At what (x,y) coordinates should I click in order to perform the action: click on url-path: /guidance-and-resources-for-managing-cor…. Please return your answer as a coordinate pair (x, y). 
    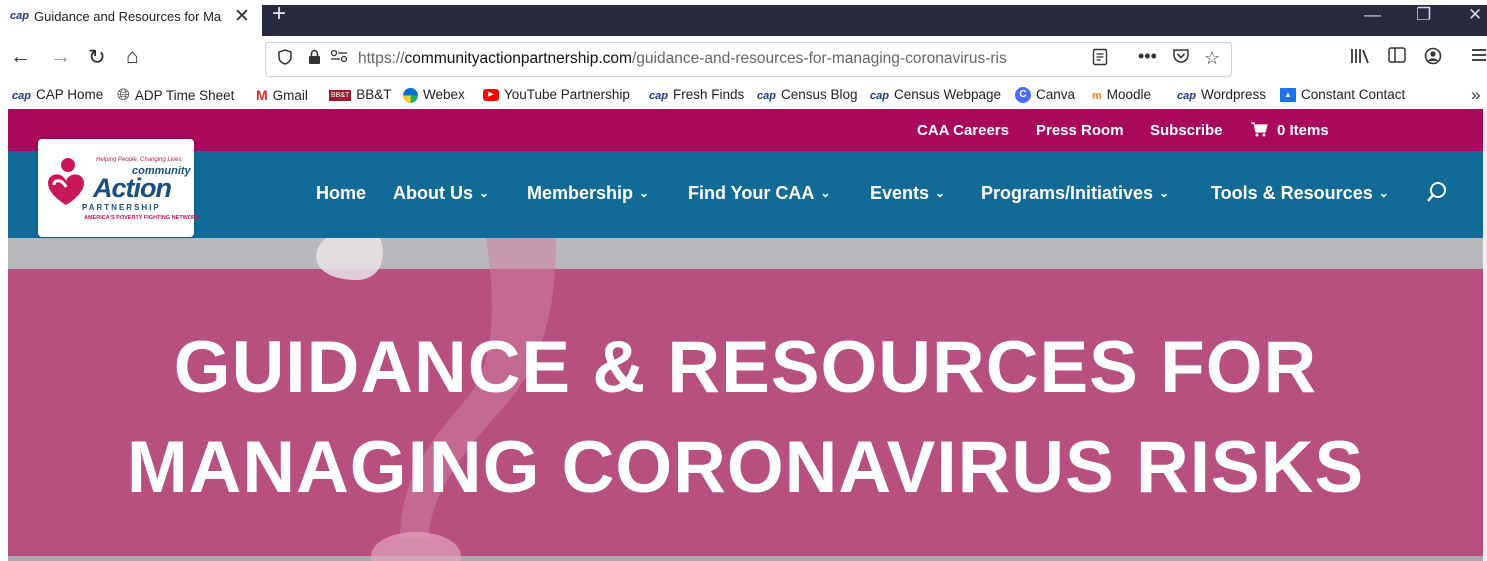
    Looking at the image, I should click on (819, 58).